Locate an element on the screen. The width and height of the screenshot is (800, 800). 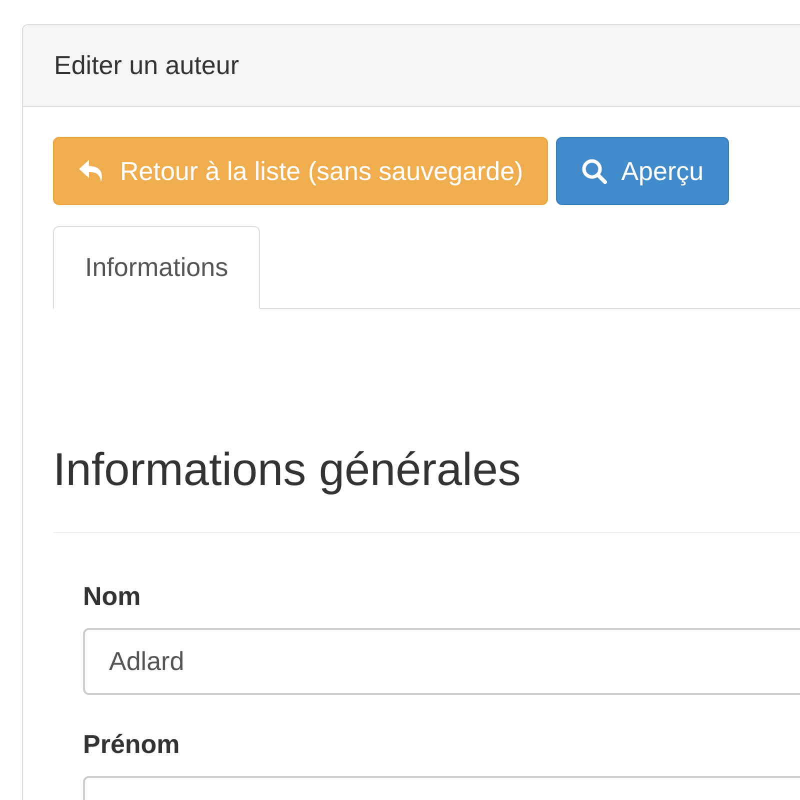
section-heading: Informations générales is located at coordinates (287, 469).